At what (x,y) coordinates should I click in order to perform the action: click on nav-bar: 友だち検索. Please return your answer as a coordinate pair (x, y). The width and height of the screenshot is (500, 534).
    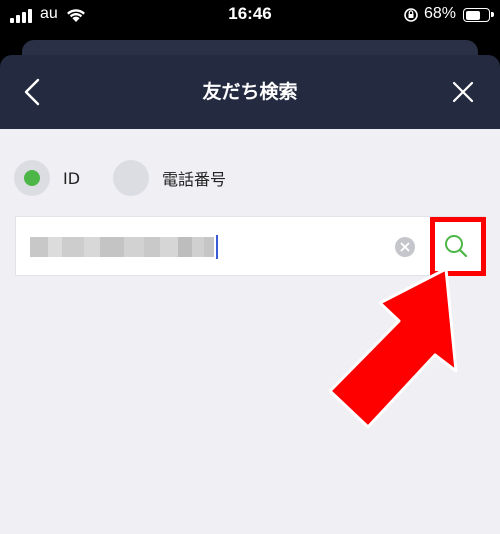
    Looking at the image, I should click on (250, 92).